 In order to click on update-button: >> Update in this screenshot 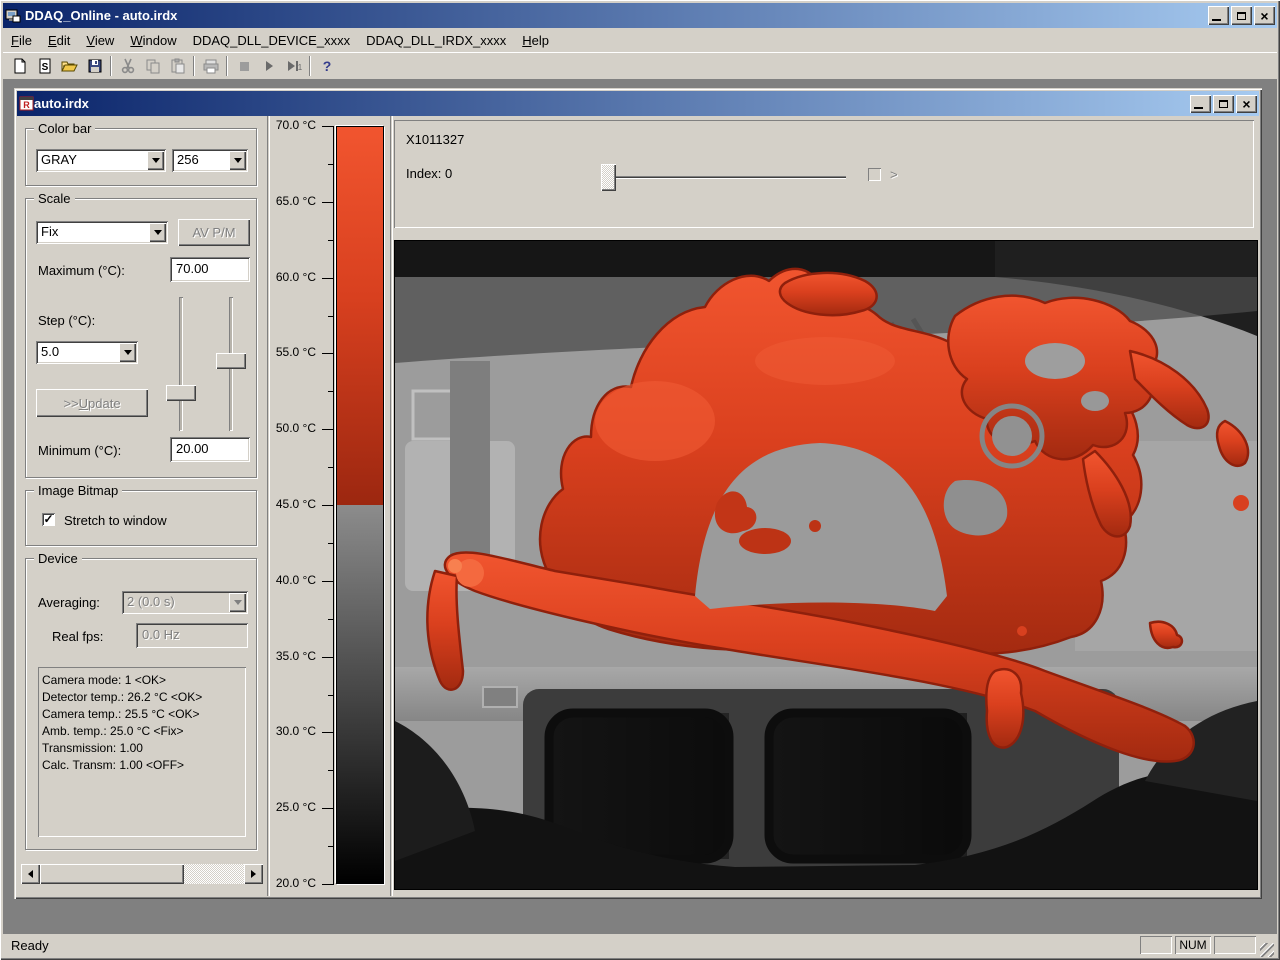, I will do `click(92, 403)`.